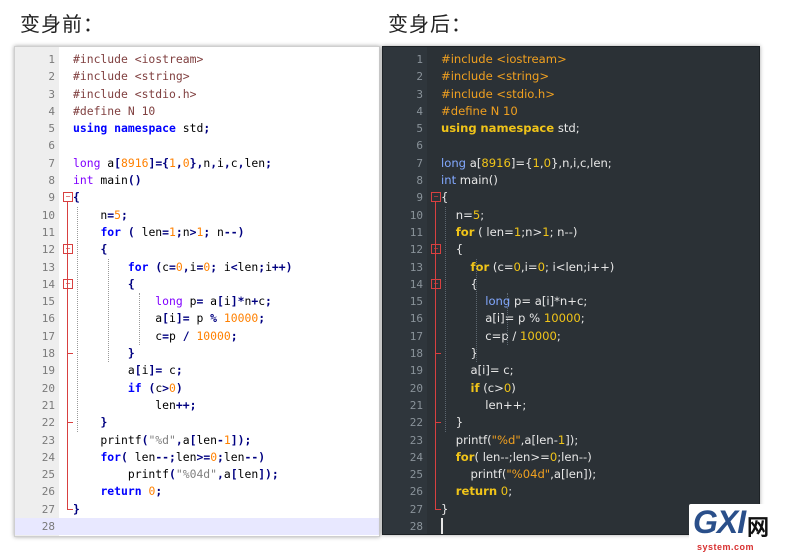  What do you see at coordinates (51, 77) in the screenshot?
I see `line-number: 2` at bounding box center [51, 77].